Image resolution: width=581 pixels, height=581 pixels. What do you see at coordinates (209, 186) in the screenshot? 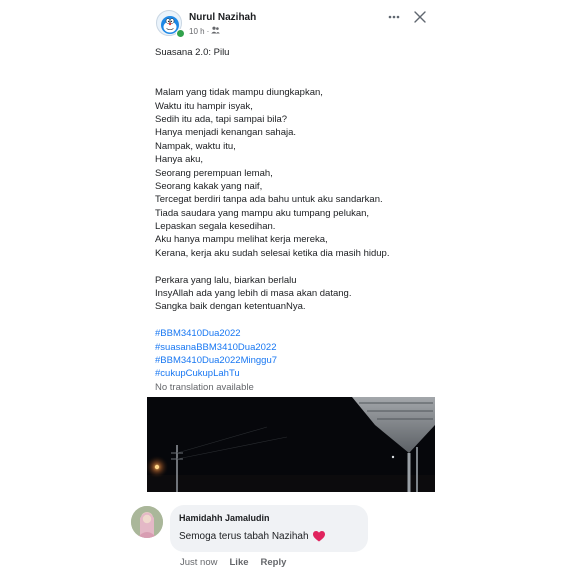
I see `poem-line: Seorang kakak yang naif,` at bounding box center [209, 186].